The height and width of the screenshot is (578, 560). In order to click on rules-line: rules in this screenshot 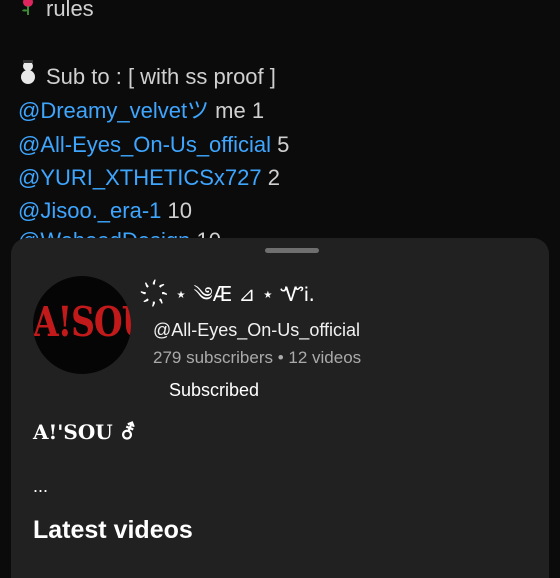, I will do `click(56, 11)`.